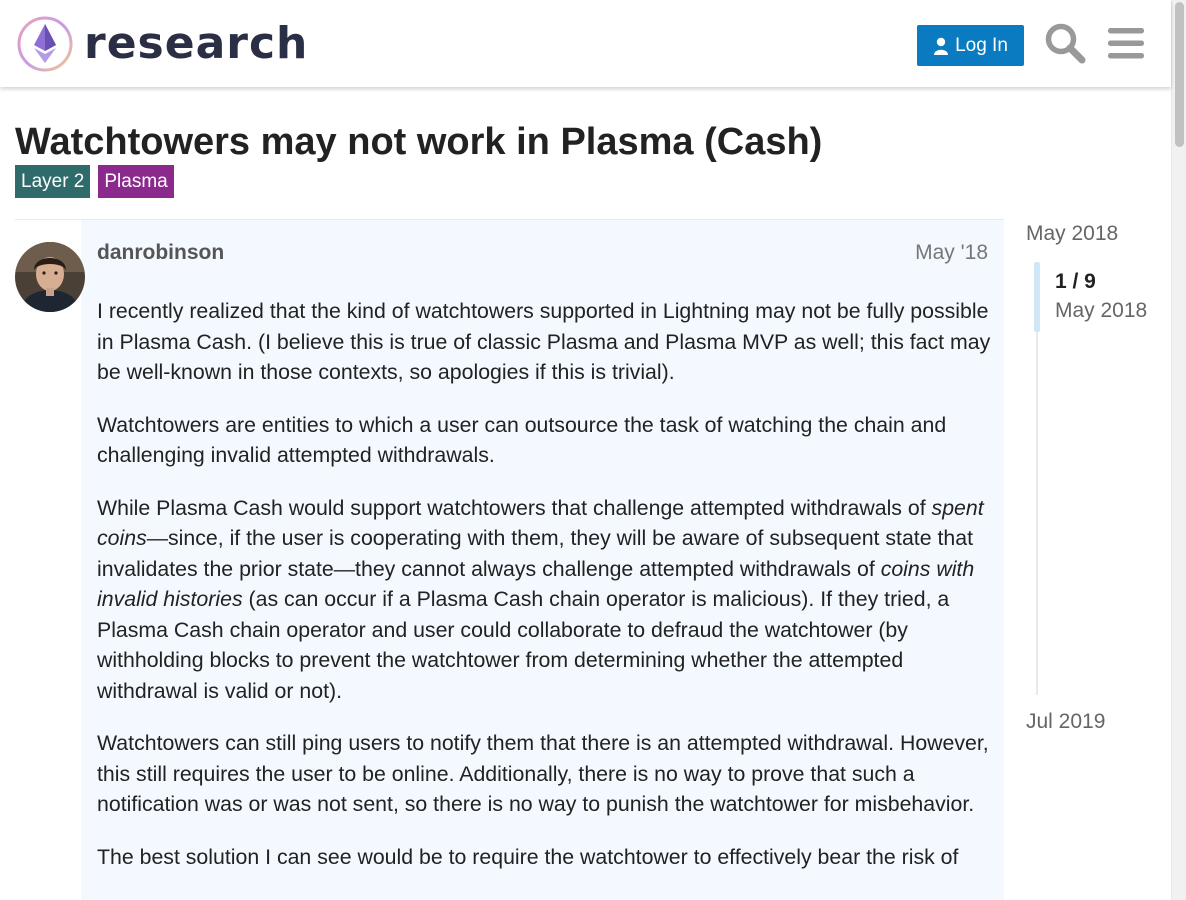 The height and width of the screenshot is (900, 1186). What do you see at coordinates (1178, 450) in the screenshot?
I see `page-scrollbar` at bounding box center [1178, 450].